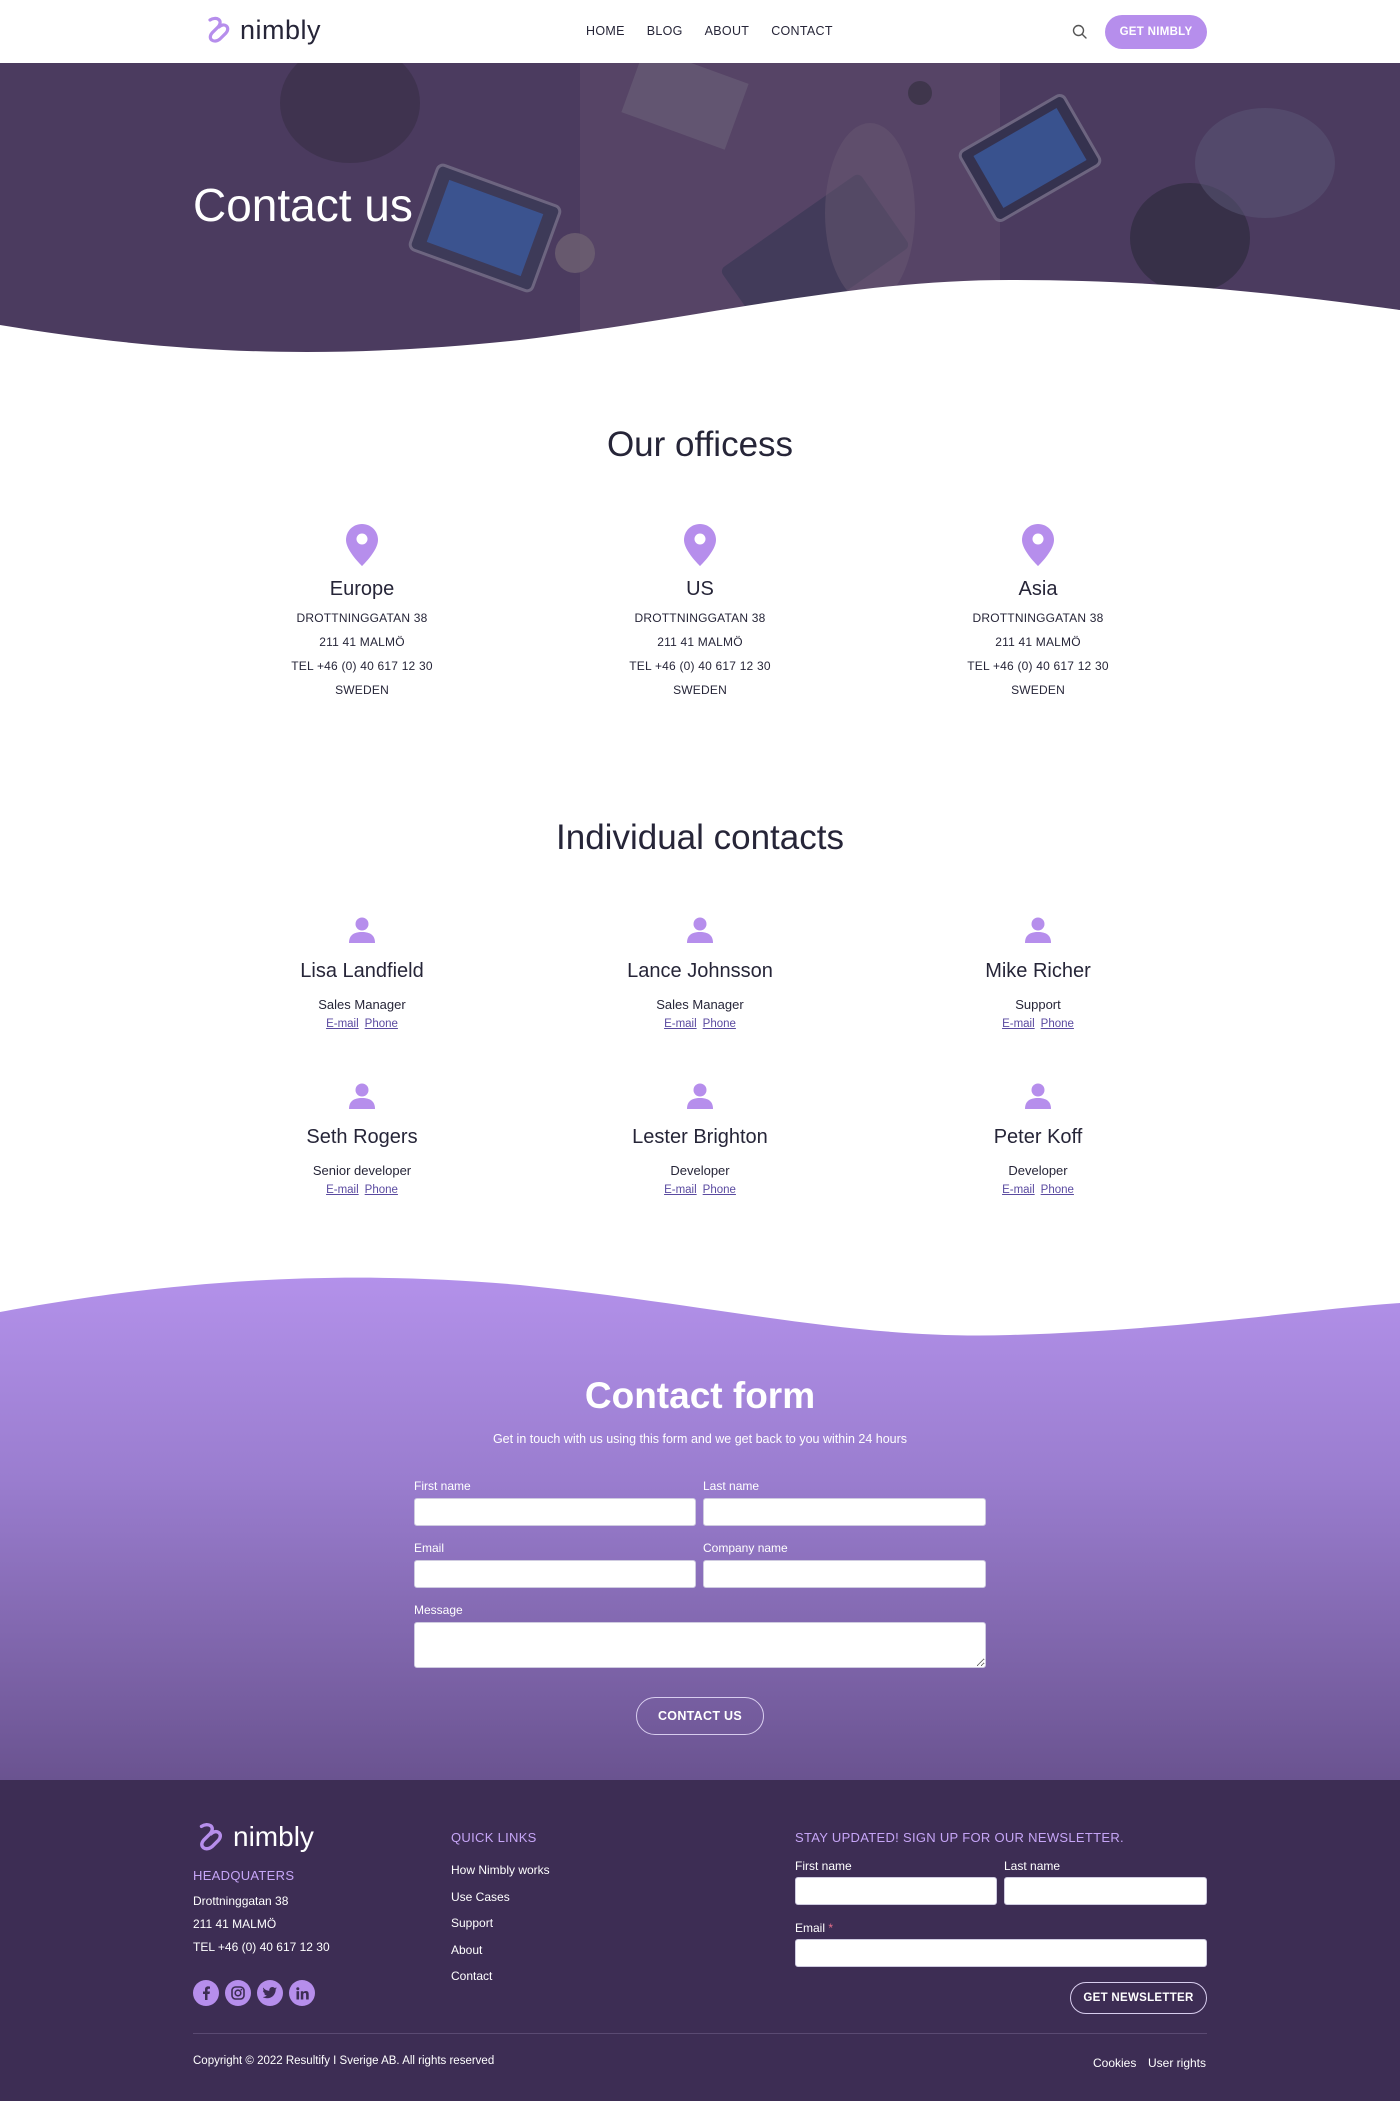 This screenshot has width=1400, height=2101. What do you see at coordinates (831, 1928) in the screenshot?
I see `required-mark: *` at bounding box center [831, 1928].